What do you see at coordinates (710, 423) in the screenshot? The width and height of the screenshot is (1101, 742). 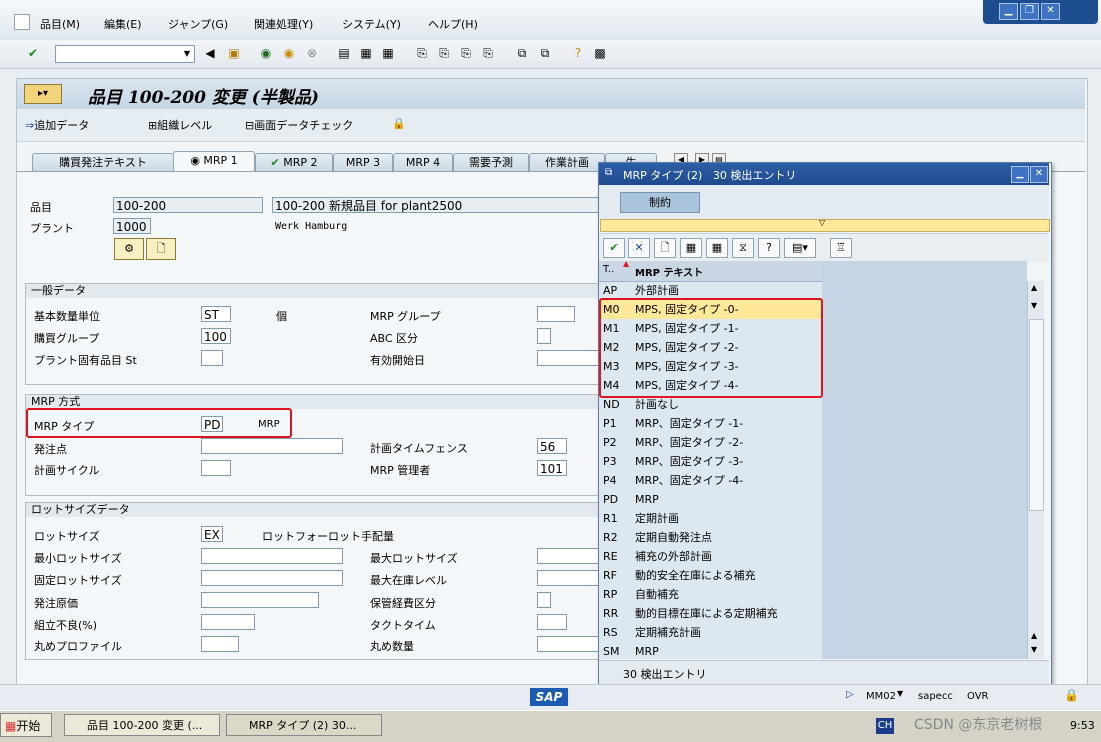 I see `list-item: P1 MRP、固定タイプ -1-` at bounding box center [710, 423].